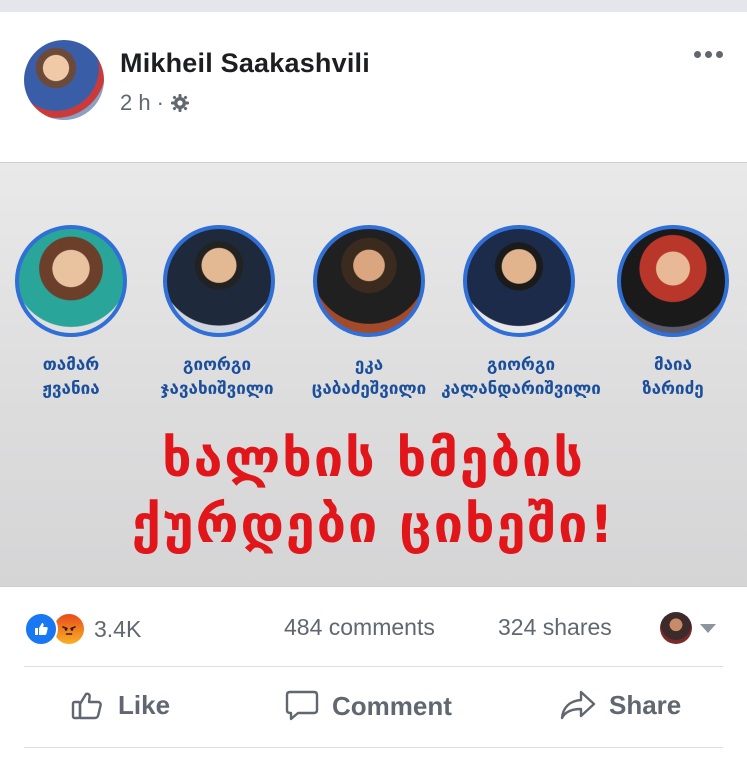 Image resolution: width=747 pixels, height=759 pixels. Describe the element at coordinates (41, 629) in the screenshot. I see `like-reaction-icon` at that location.